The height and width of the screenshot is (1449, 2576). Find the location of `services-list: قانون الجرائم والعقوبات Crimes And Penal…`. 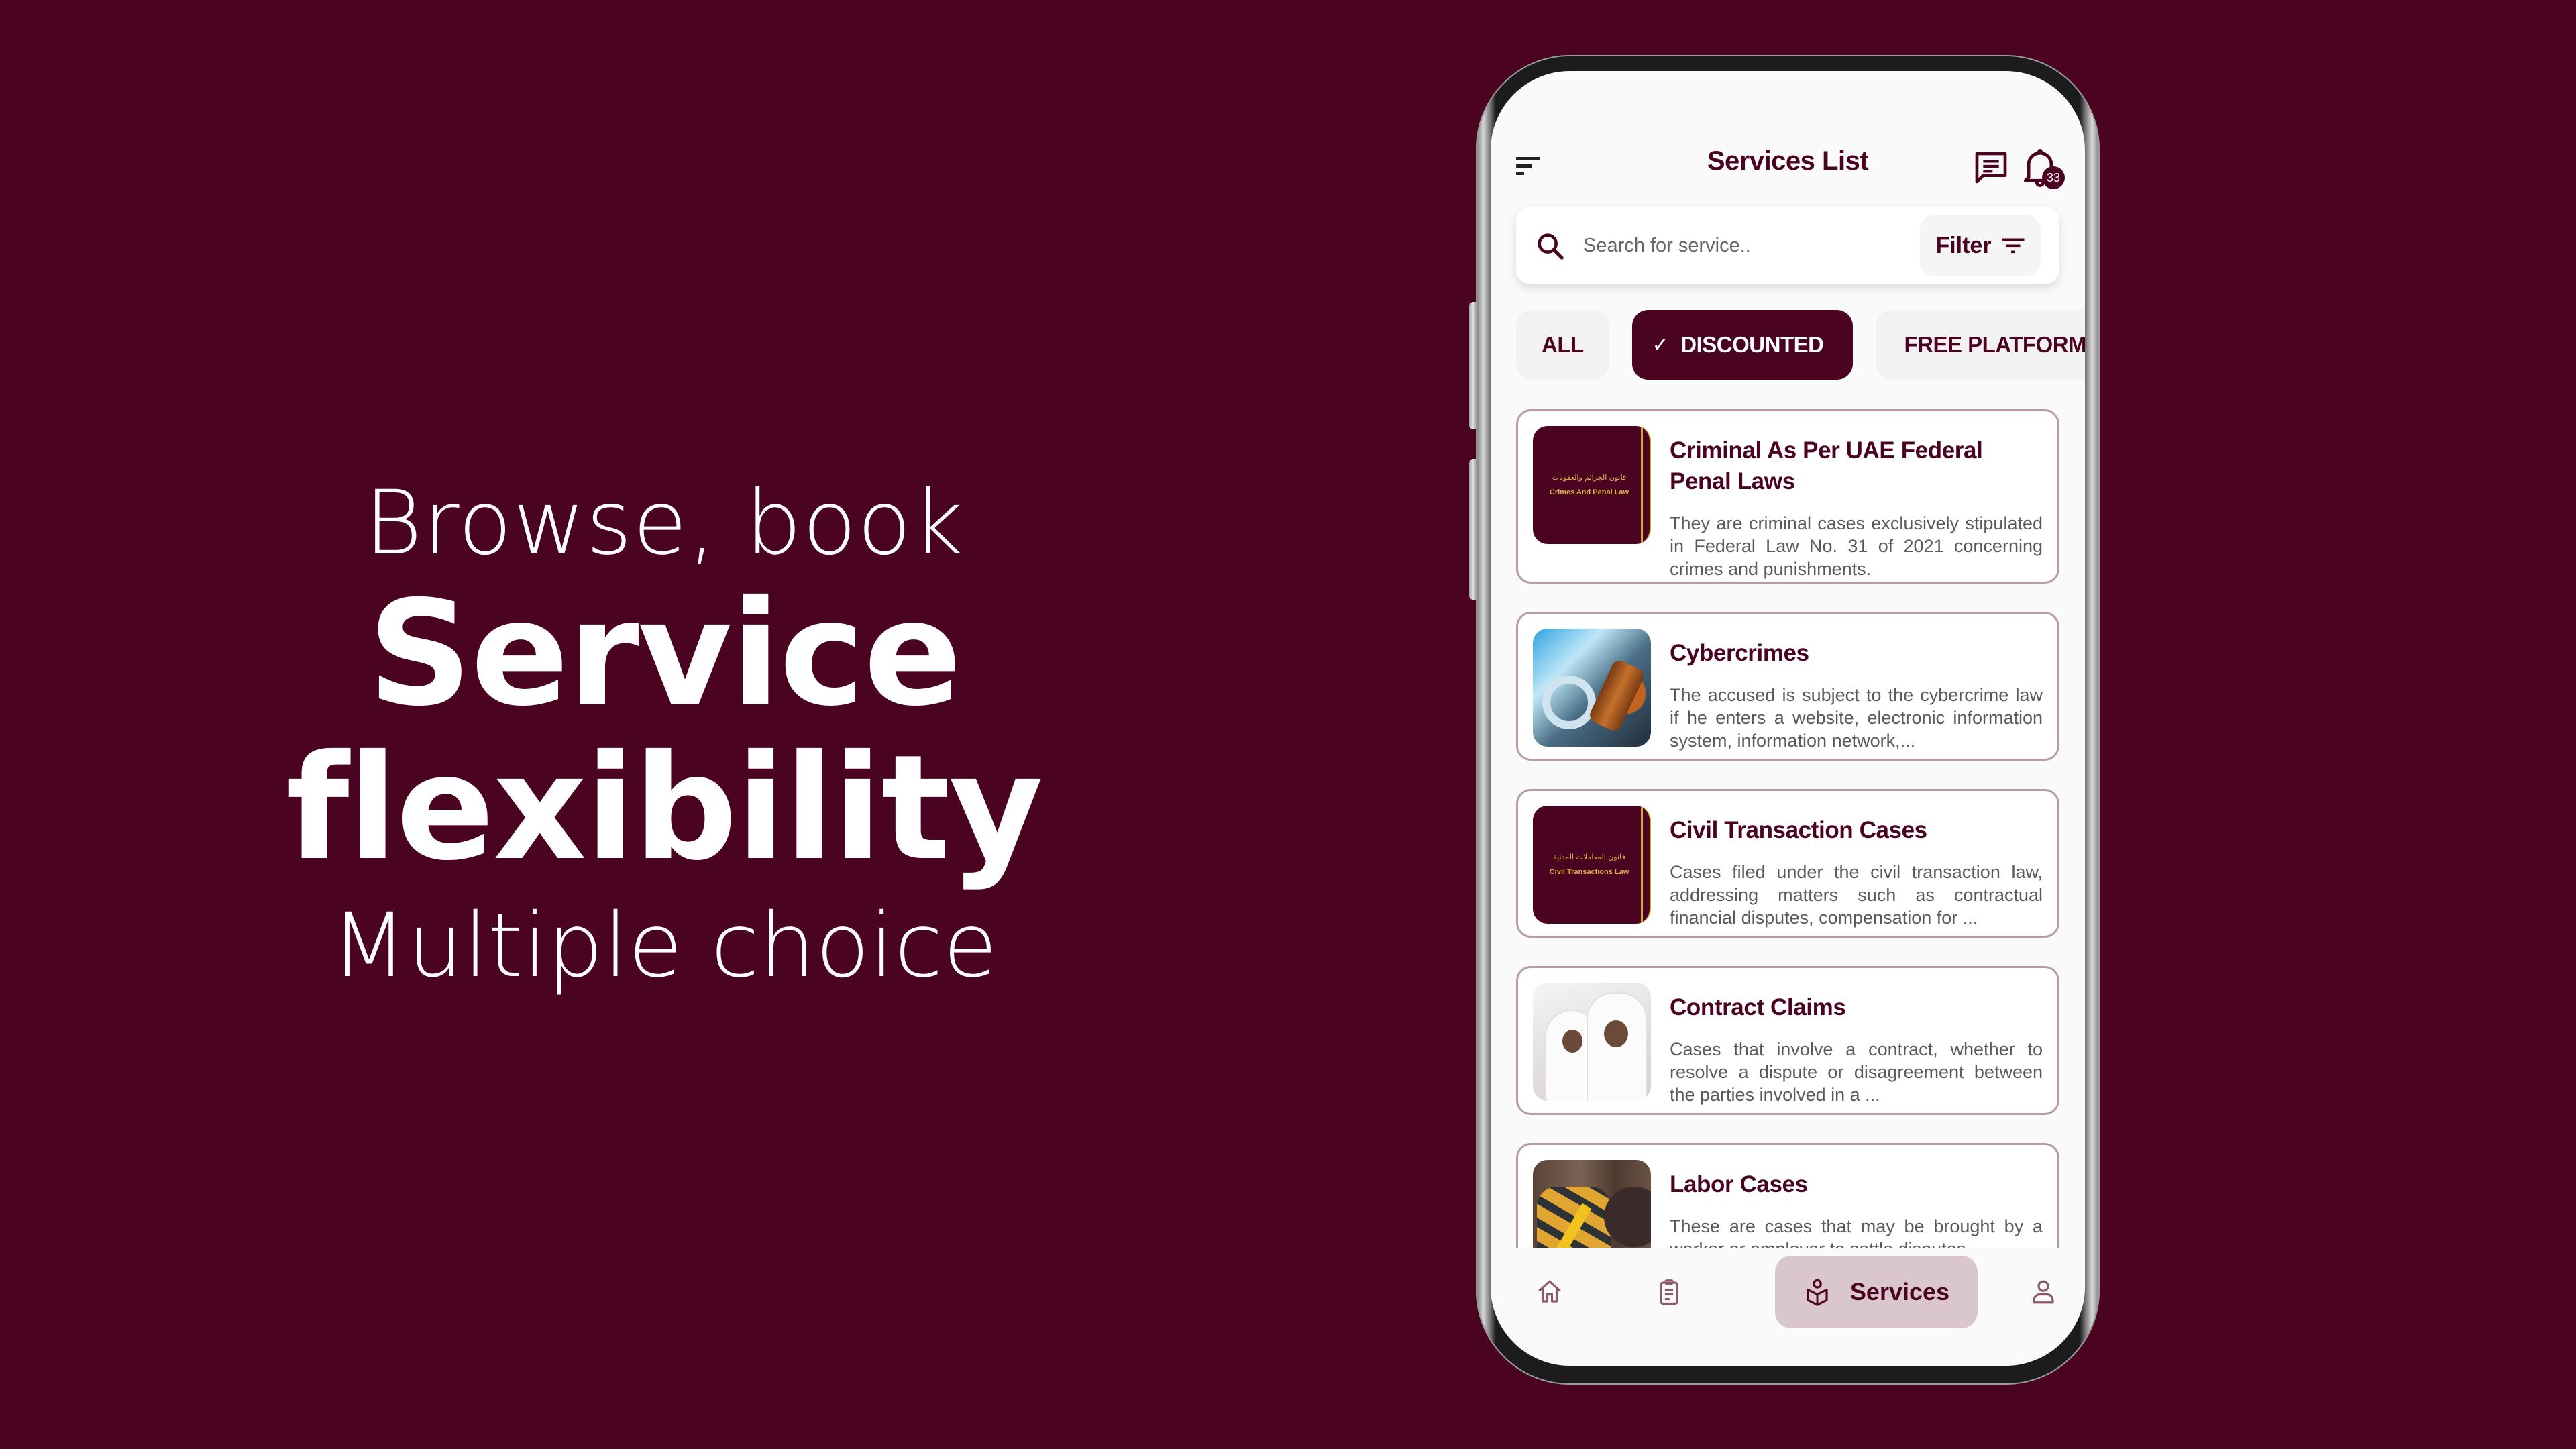

services-list: قانون الجرائم والعقوبات Crimes And Penal… is located at coordinates (1787, 828).